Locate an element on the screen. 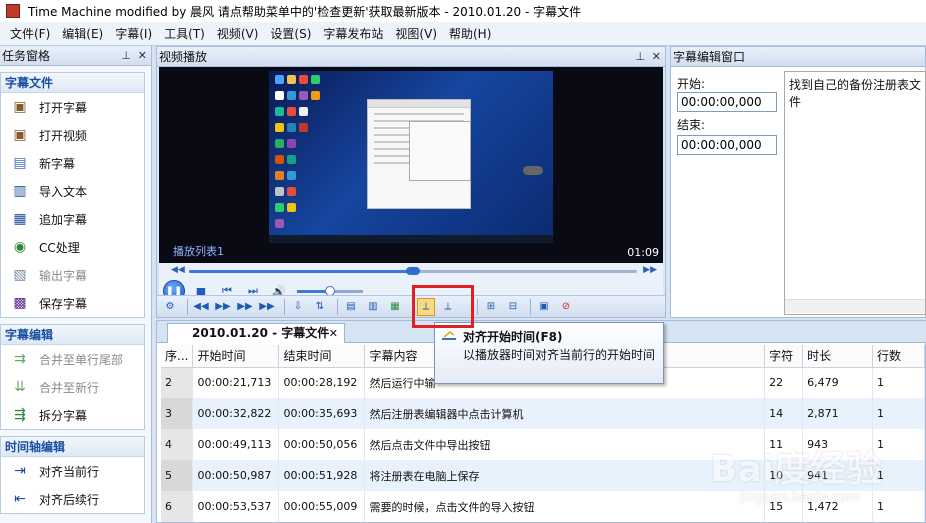 The image size is (926, 523). task-merge-tail: ⇉ 合并至单行尾部 is located at coordinates (72, 359).